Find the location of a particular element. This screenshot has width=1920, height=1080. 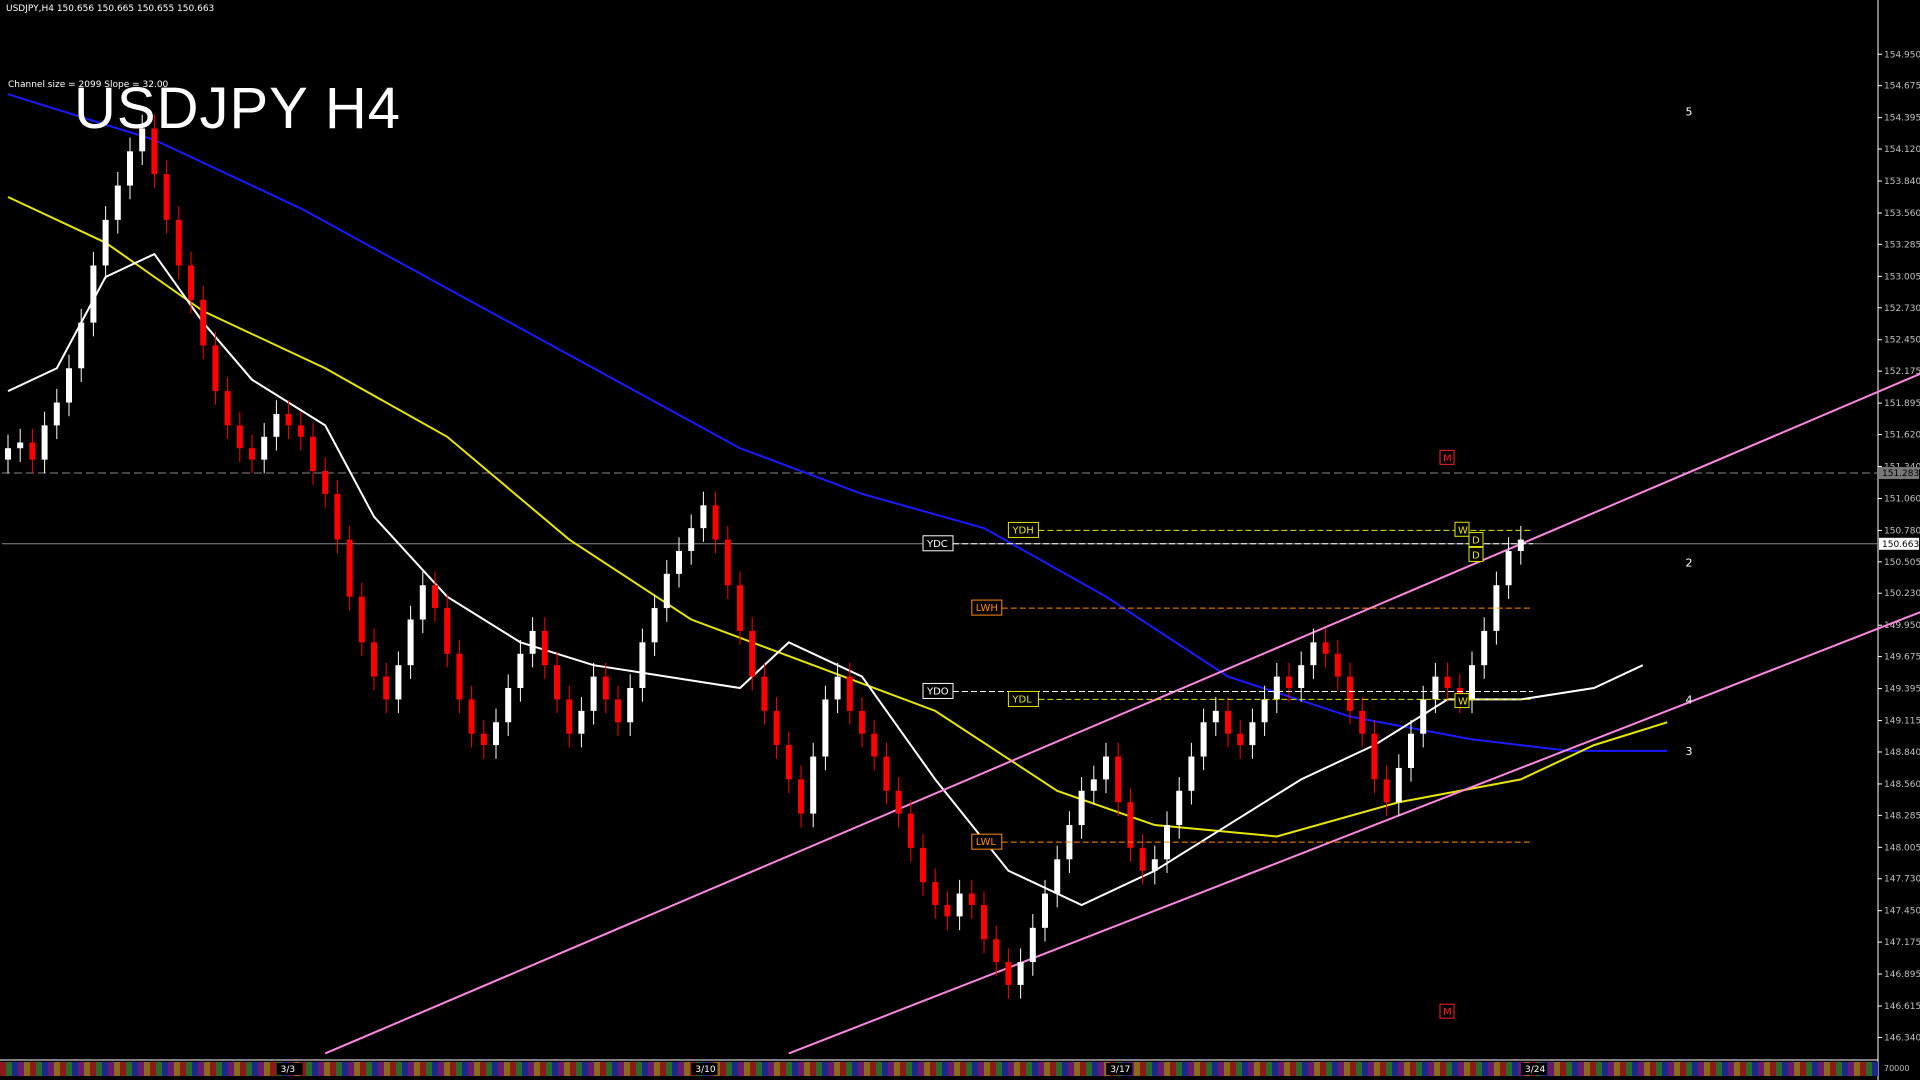

wave-label: 4 is located at coordinates (1689, 699).